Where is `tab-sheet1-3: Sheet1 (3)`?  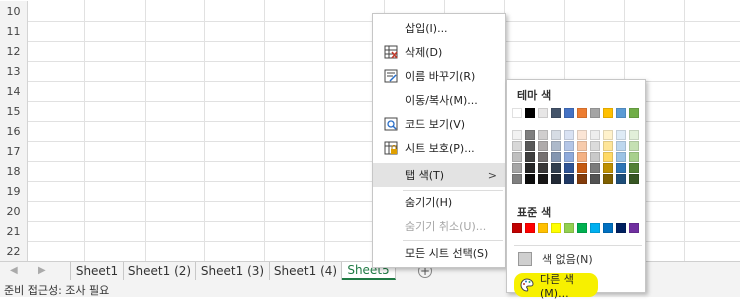
tab-sheet1-3: Sheet1 (3) is located at coordinates (233, 271).